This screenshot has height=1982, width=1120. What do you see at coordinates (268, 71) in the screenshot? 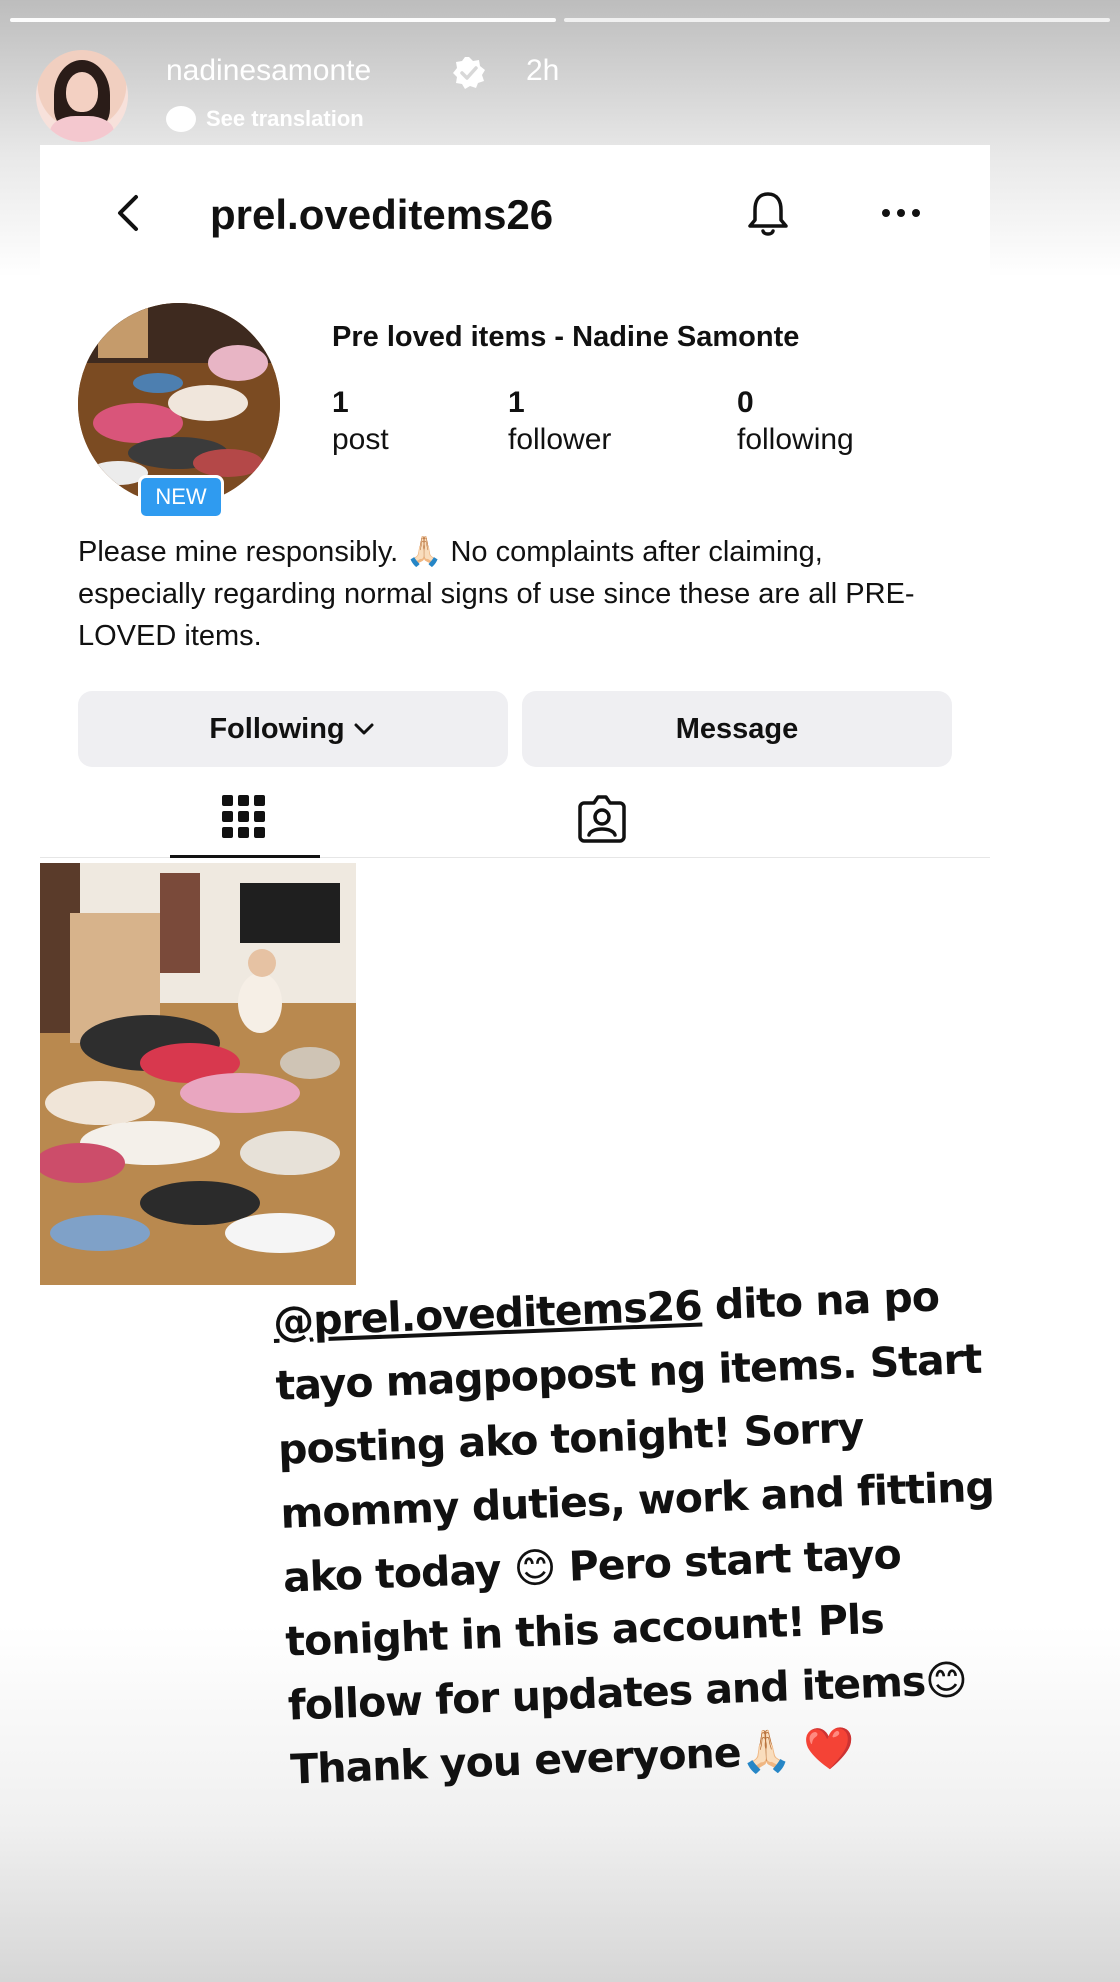
I see `story-username: nadinesamonte` at bounding box center [268, 71].